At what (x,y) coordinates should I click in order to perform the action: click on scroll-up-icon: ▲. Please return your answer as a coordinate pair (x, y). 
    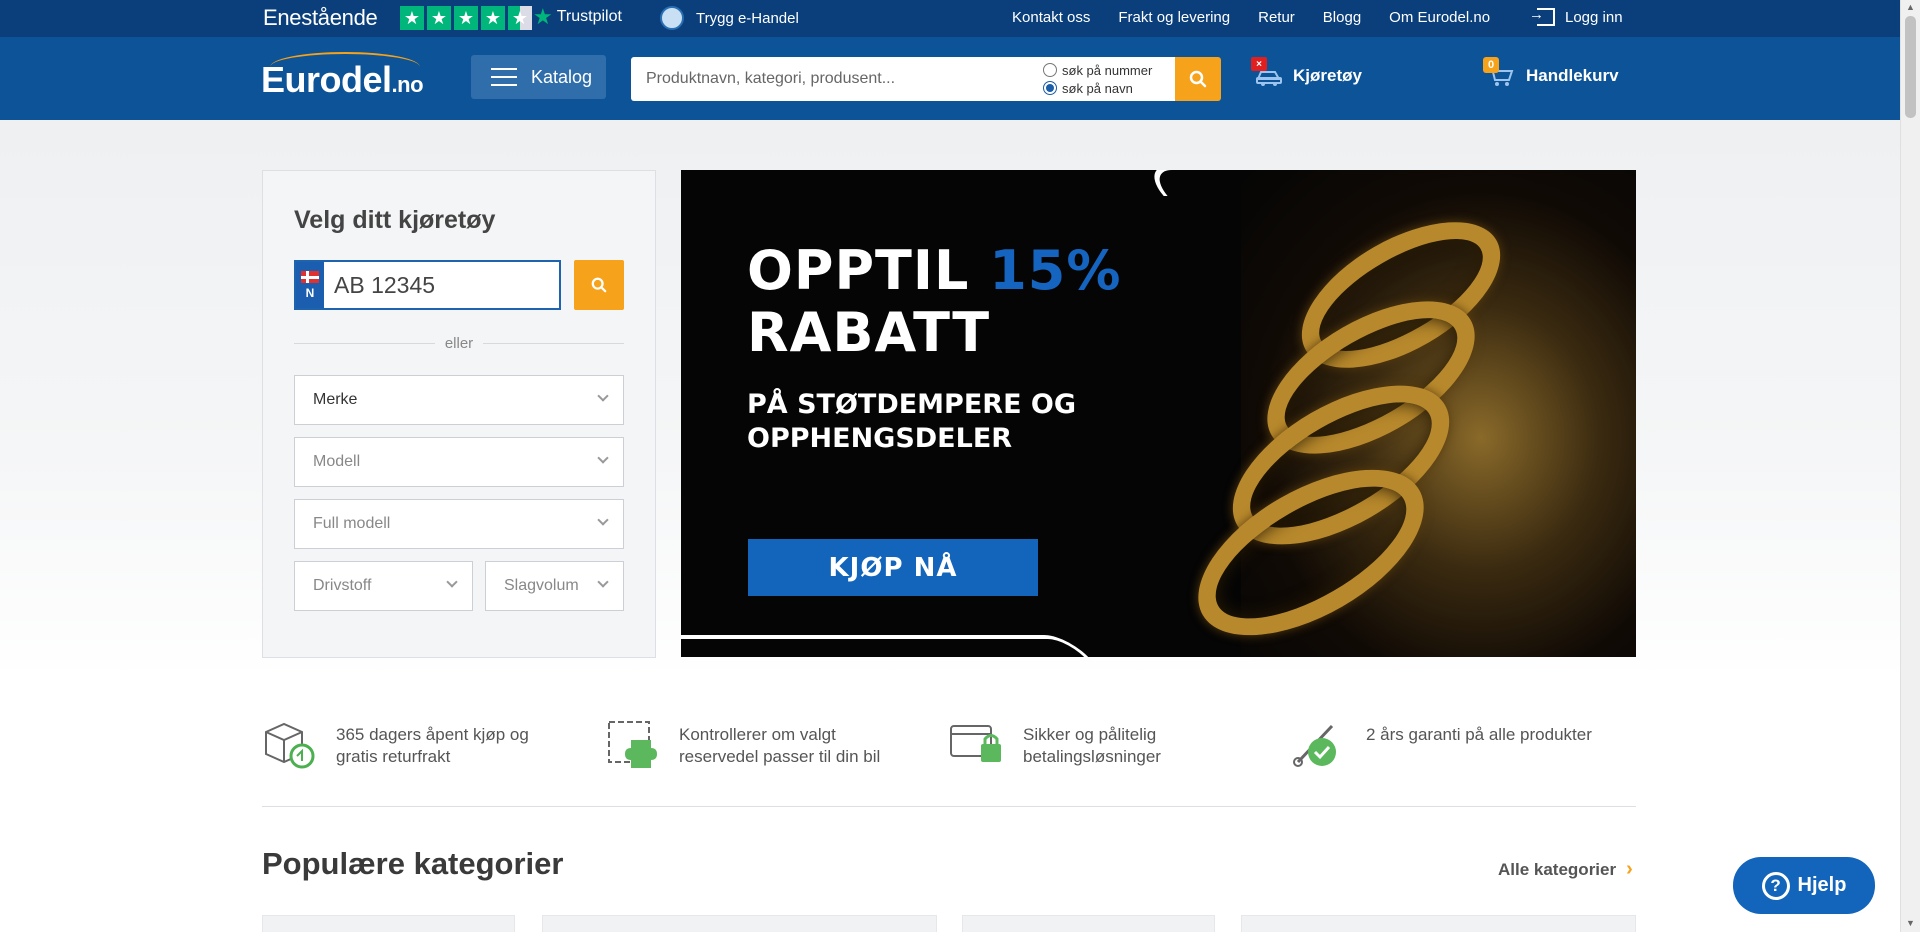
    Looking at the image, I should click on (1910, 7).